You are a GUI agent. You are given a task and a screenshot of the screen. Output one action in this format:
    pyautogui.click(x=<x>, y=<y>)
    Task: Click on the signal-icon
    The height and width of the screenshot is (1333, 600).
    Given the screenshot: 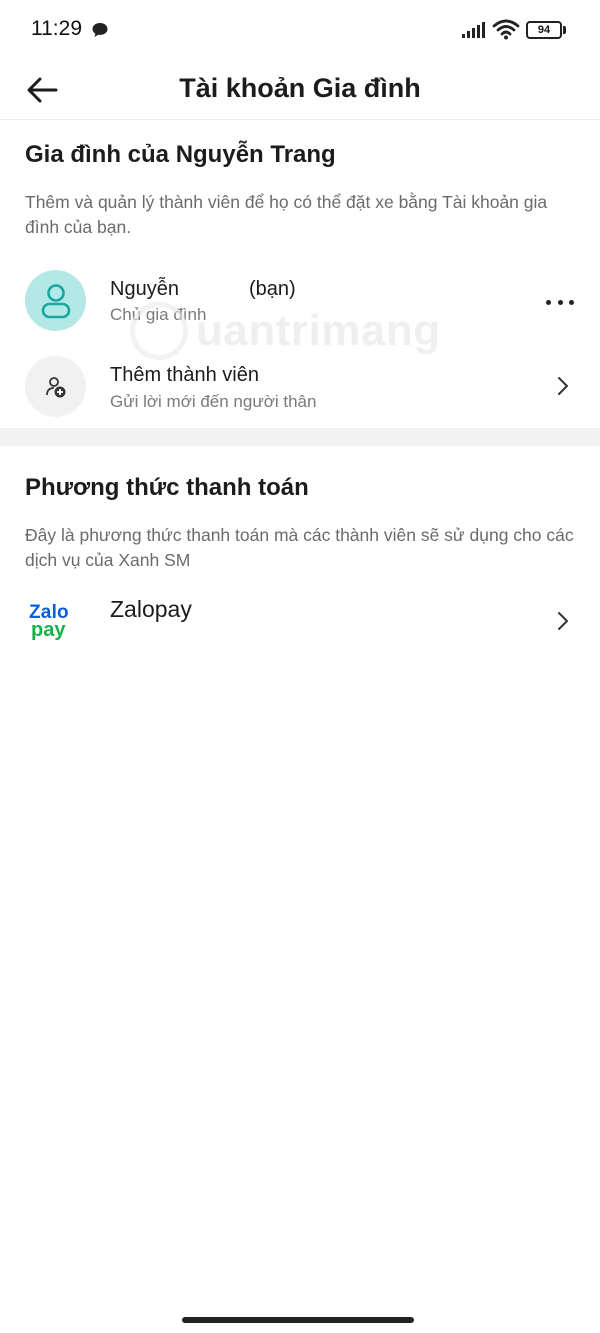 What is the action you would take?
    pyautogui.click(x=473, y=30)
    